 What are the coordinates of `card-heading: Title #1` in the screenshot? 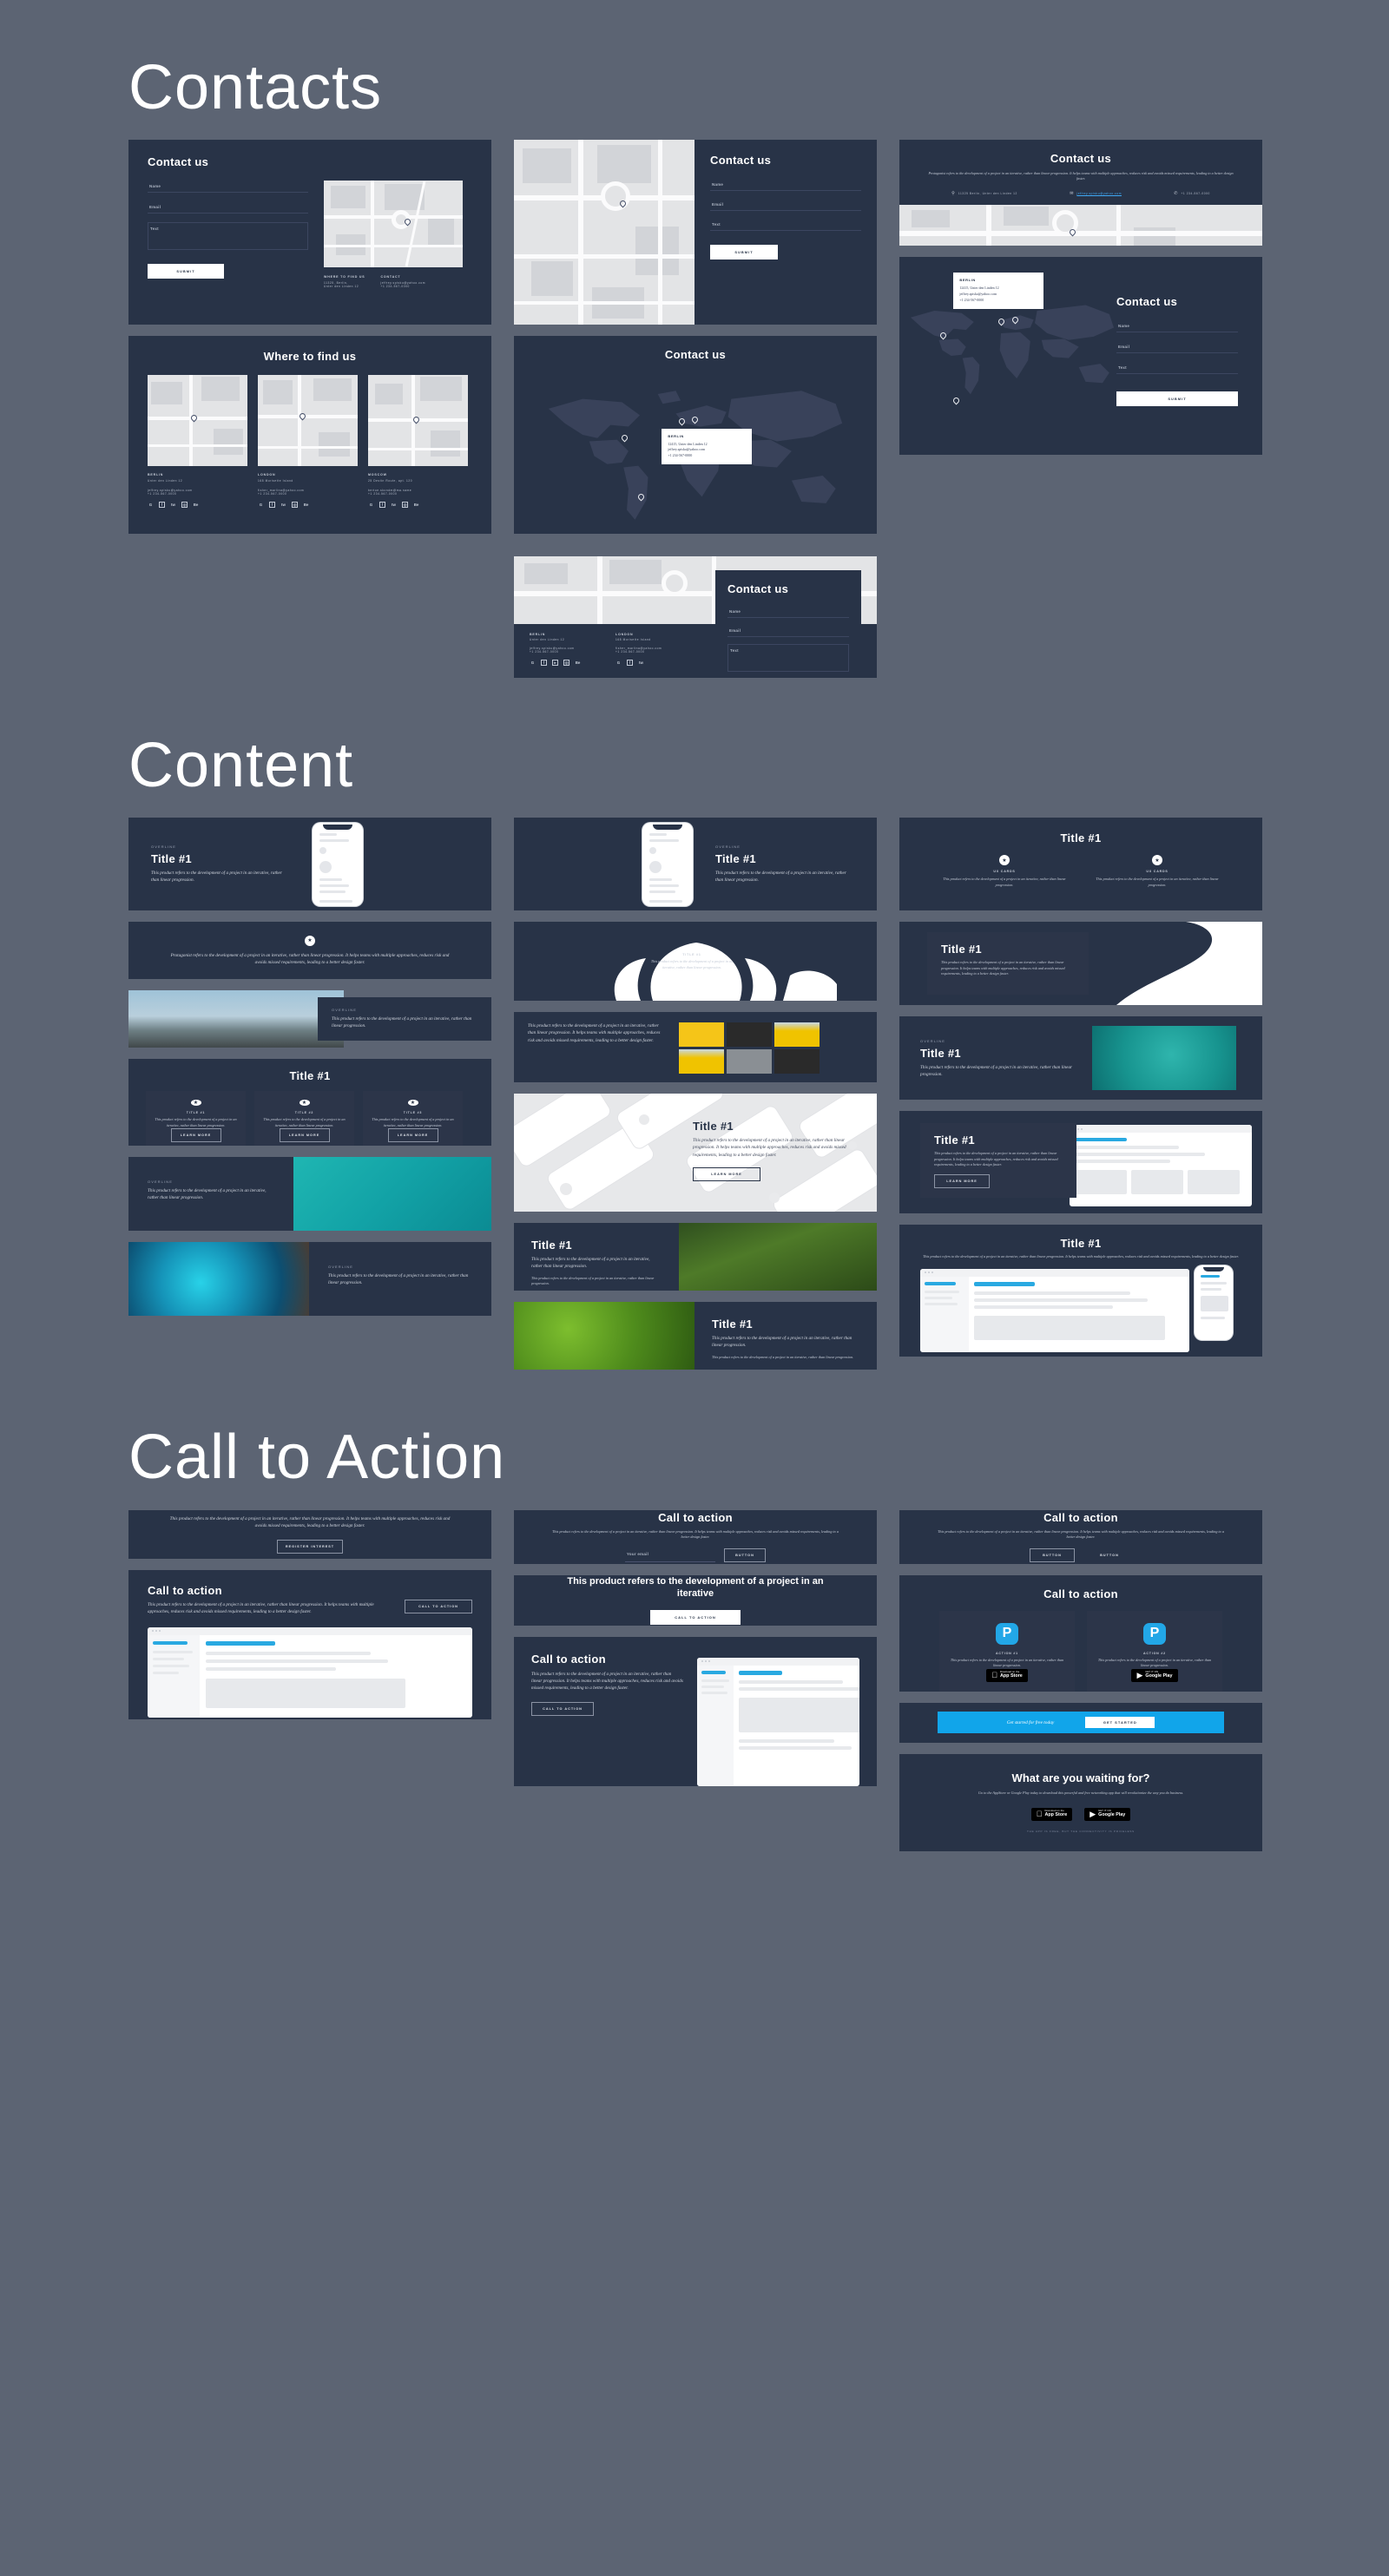 It's located at (713, 1127).